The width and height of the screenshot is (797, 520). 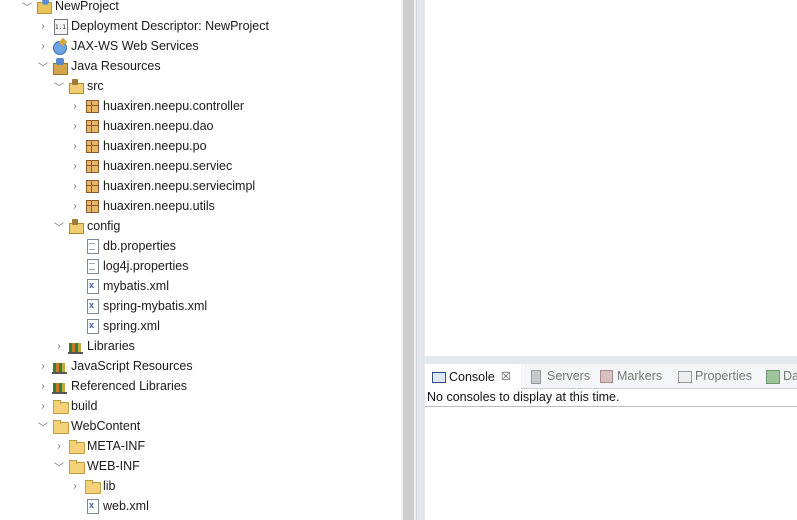 I want to click on tree-item-label: web.xml, so click(x=126, y=506).